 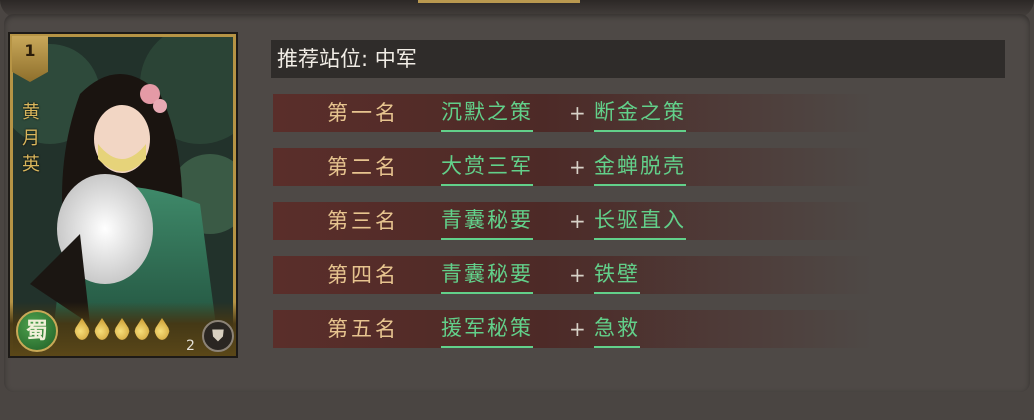 I want to click on recommend-row: 第三名 青囊秘要 + 长驱直入, so click(x=573, y=221).